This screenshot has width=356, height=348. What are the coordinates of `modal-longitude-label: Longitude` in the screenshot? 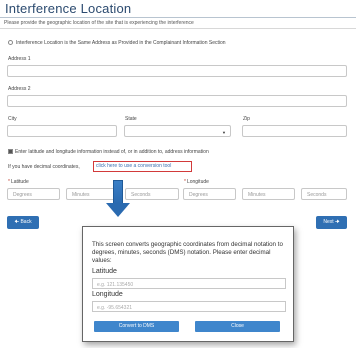 It's located at (107, 294).